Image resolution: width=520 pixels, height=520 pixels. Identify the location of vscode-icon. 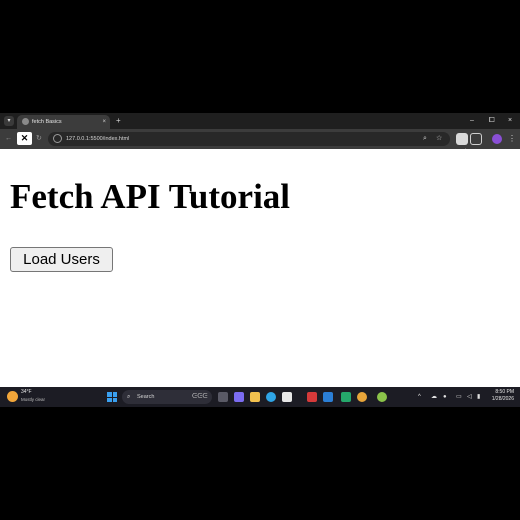
(328, 397).